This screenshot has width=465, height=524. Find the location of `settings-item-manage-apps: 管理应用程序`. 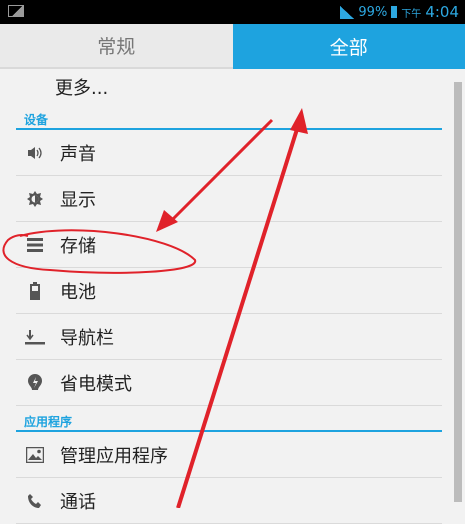

settings-item-manage-apps: 管理应用程序 is located at coordinates (229, 455).